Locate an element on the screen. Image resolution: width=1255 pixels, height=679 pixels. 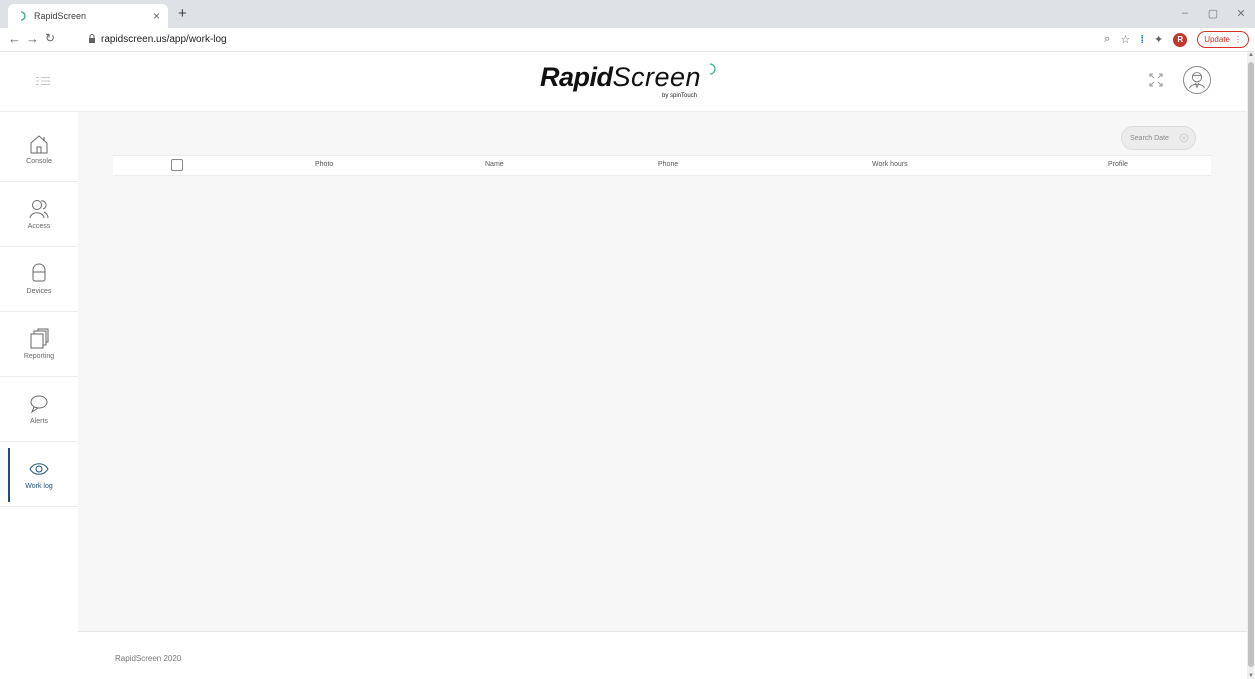
eye-icon is located at coordinates (39, 469).